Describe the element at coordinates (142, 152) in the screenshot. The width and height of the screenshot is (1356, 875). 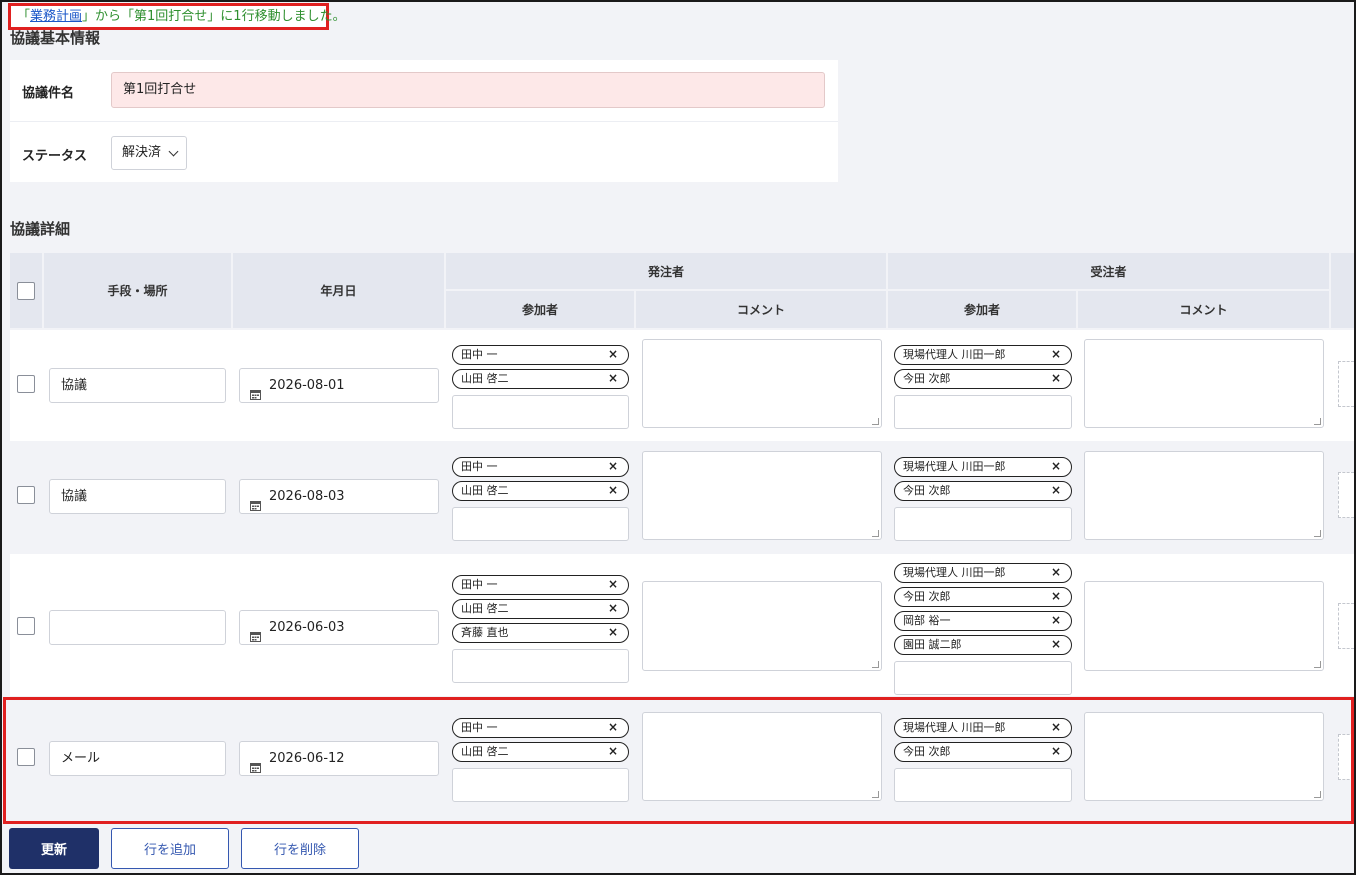
I see `status-value: 解決済` at that location.